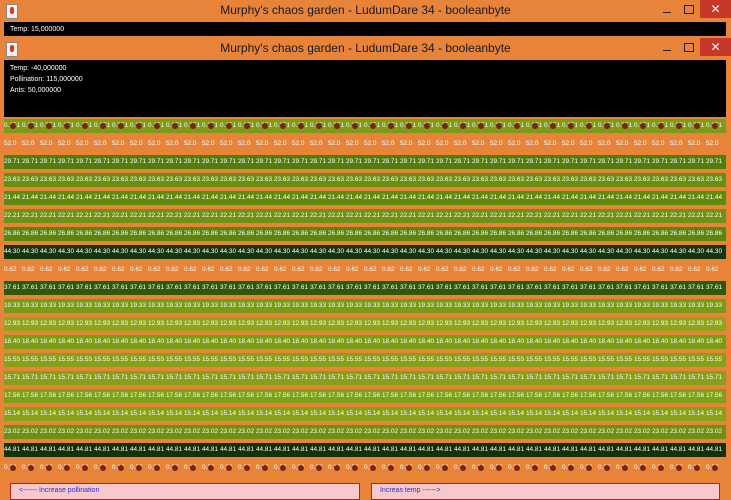 Image resolution: width=731 pixels, height=500 pixels. Describe the element at coordinates (715, 47) in the screenshot. I see `close-button: ✕` at that location.